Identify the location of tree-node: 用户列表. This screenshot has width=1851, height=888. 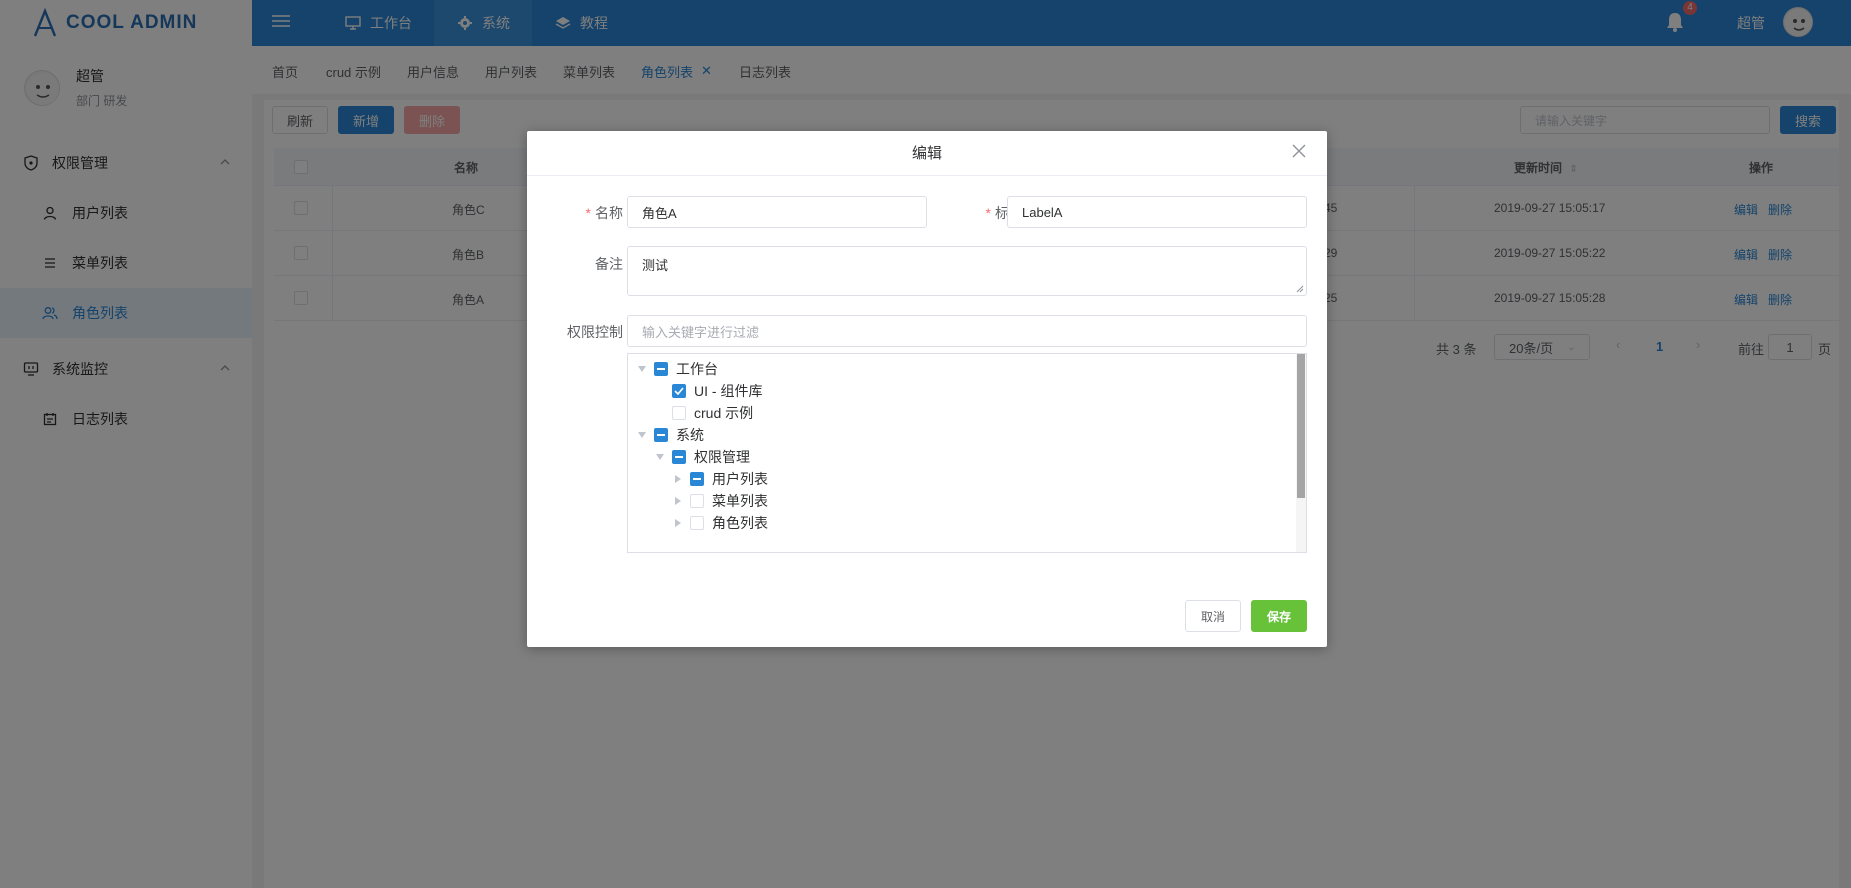
(720, 479).